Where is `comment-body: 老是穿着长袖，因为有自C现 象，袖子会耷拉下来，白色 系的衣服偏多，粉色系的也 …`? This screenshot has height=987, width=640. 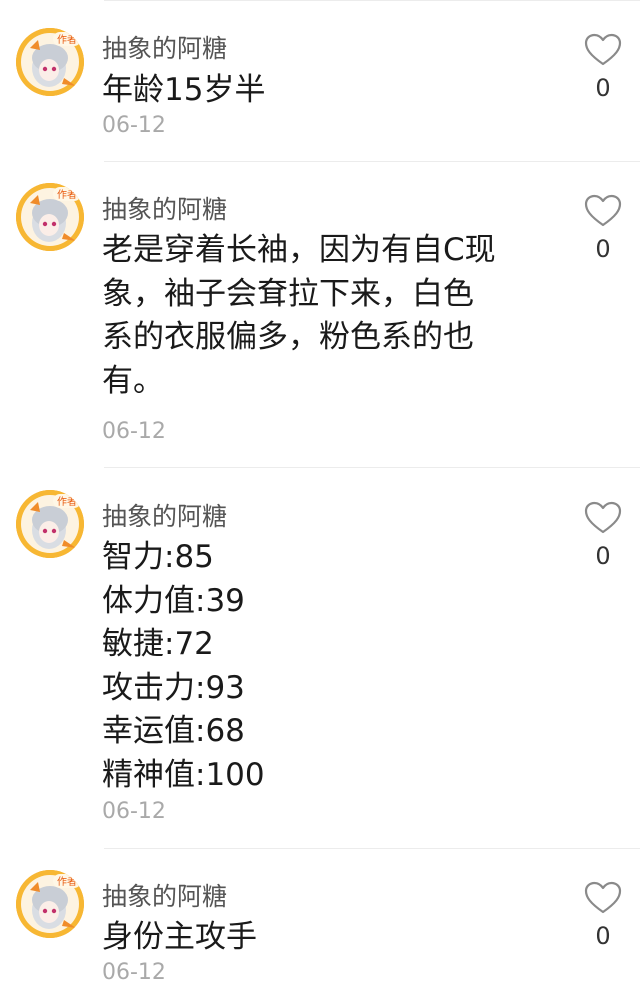 comment-body: 老是穿着长袖，因为有自C现 象，袖子会耷拉下来，白色 系的衣服偏多，粉色系的也 … is located at coordinates (312, 316).